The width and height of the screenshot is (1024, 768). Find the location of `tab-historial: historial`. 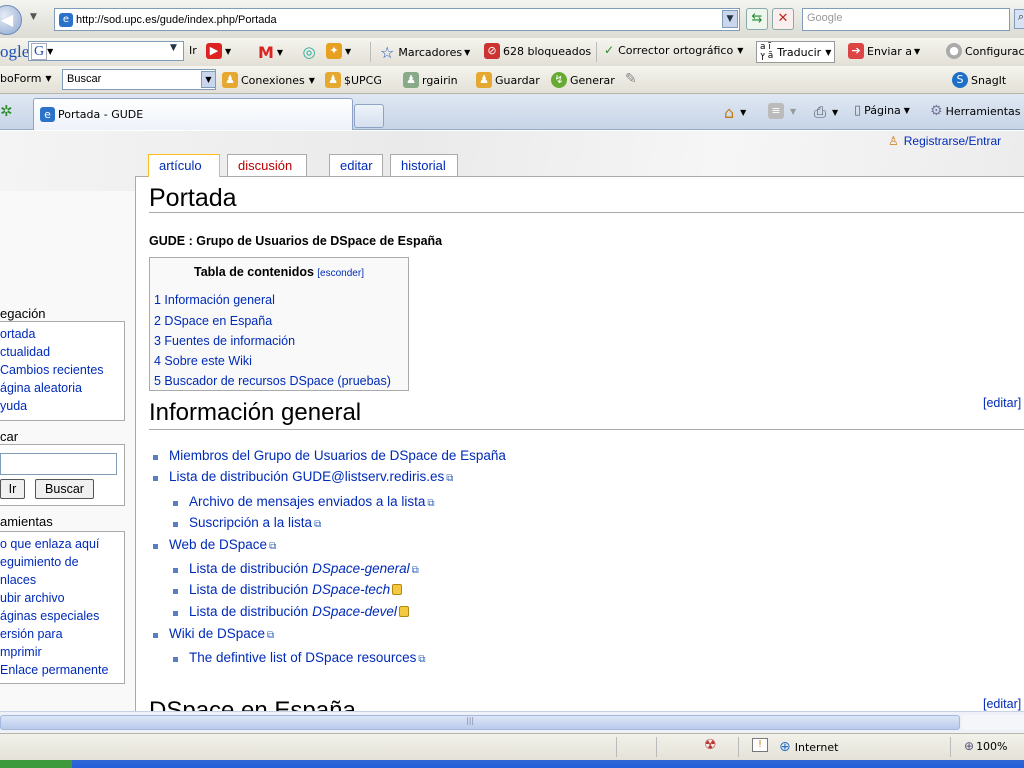

tab-historial: historial is located at coordinates (424, 165).